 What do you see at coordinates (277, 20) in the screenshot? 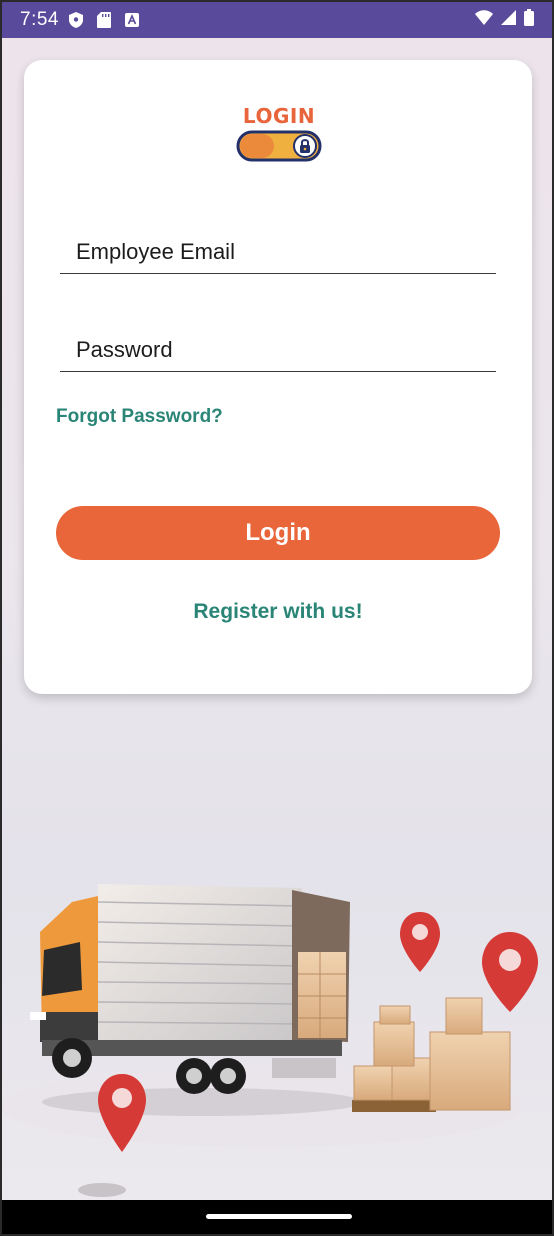
I see `status-bar: 7:54` at bounding box center [277, 20].